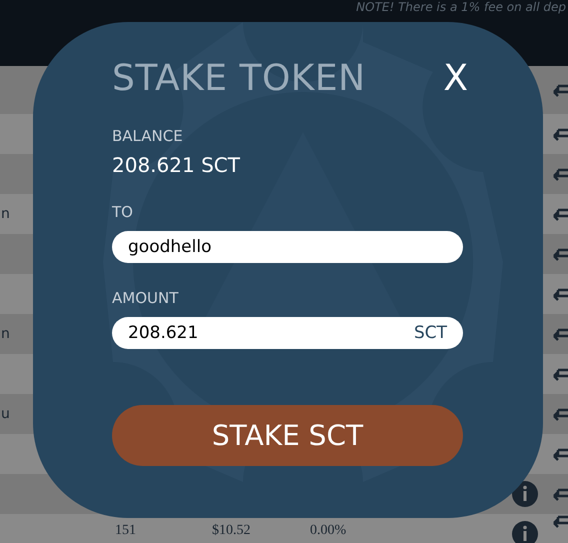 The height and width of the screenshot is (543, 568). Describe the element at coordinates (231, 531) in the screenshot. I see `table-cell: $10.52` at that location.